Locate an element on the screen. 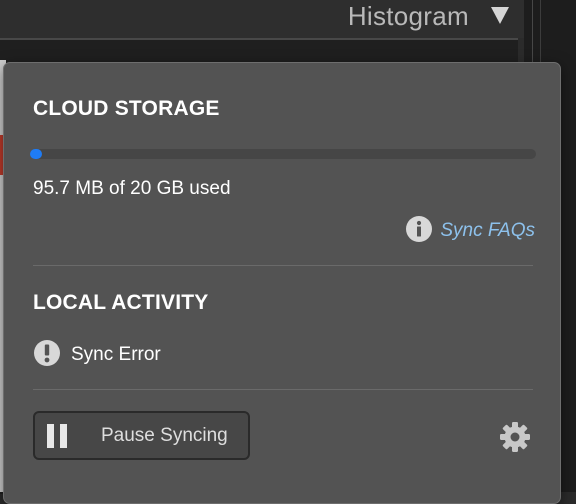 The image size is (576, 504). storage-usage-text: 95.7 MB of 20 GB used is located at coordinates (132, 188).